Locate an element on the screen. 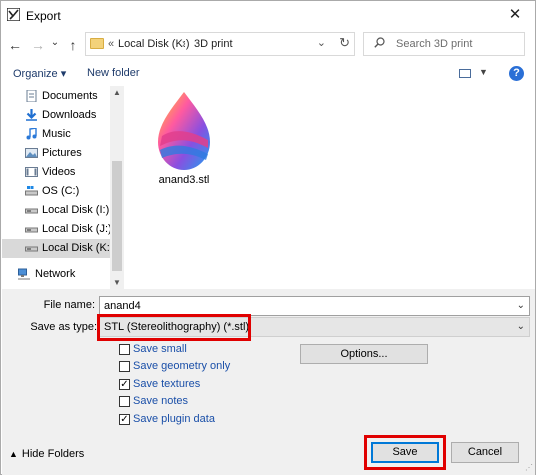  command-toolbar: Organize ▾ New folder is located at coordinates (268, 74).